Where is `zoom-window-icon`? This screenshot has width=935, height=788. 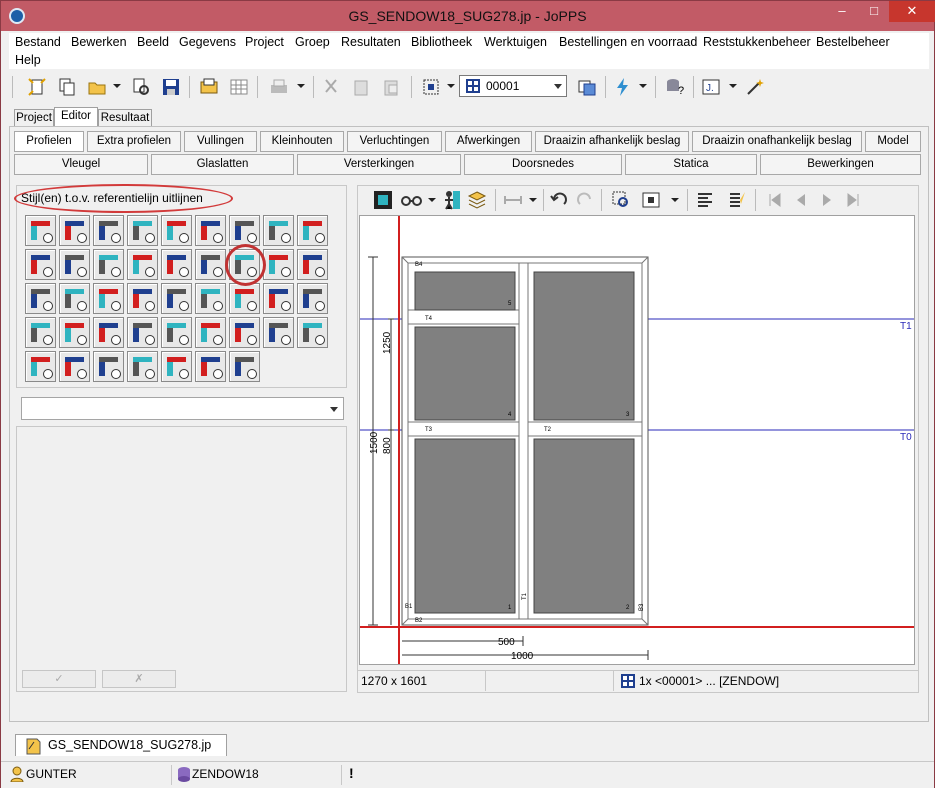
zoom-window-icon is located at coordinates (651, 200).